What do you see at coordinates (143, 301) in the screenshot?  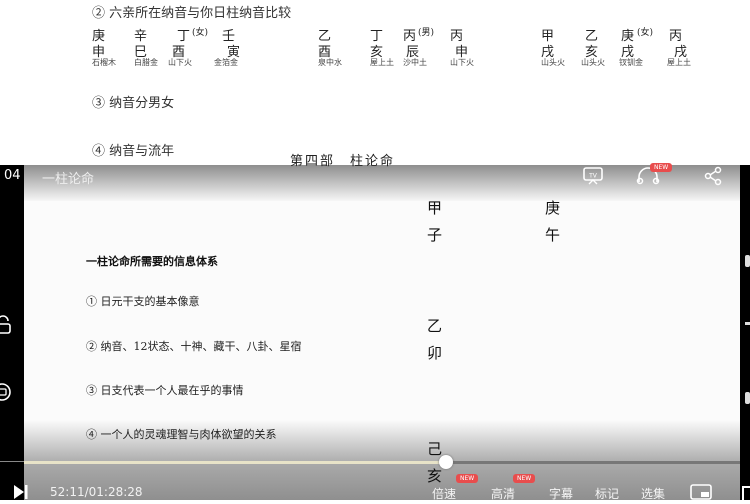 I see `slide-item-1: ① 日元干支的基本像意` at bounding box center [143, 301].